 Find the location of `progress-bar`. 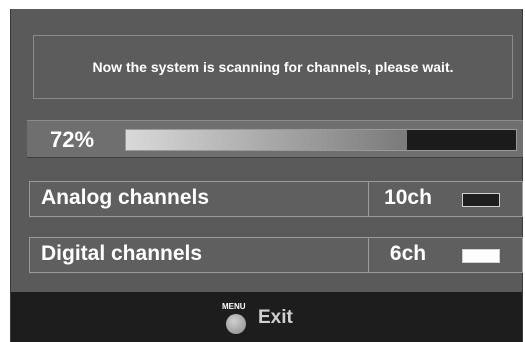

progress-bar is located at coordinates (321, 140).